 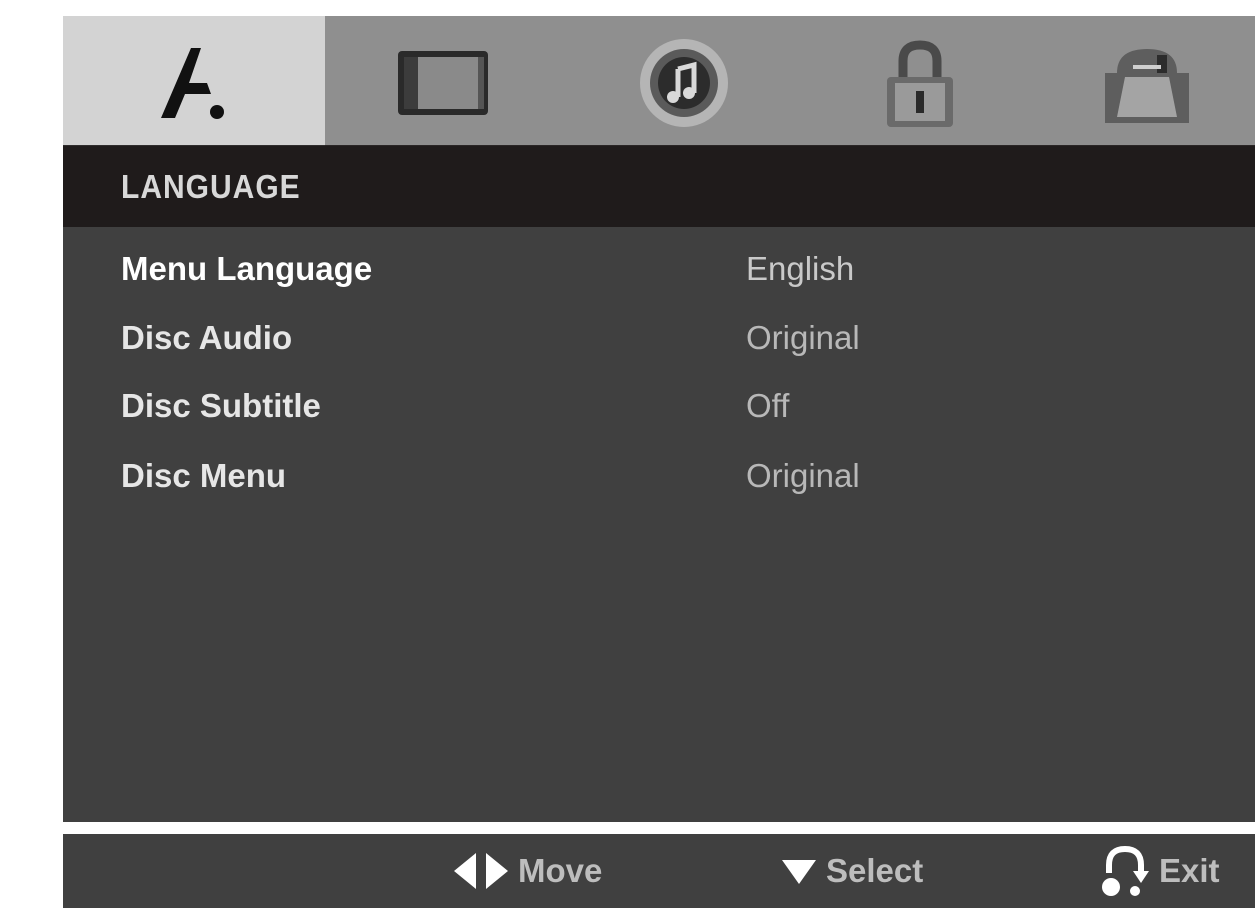 What do you see at coordinates (659, 476) in the screenshot?
I see `setting-row-disc-menu: Disc Menu Original` at bounding box center [659, 476].